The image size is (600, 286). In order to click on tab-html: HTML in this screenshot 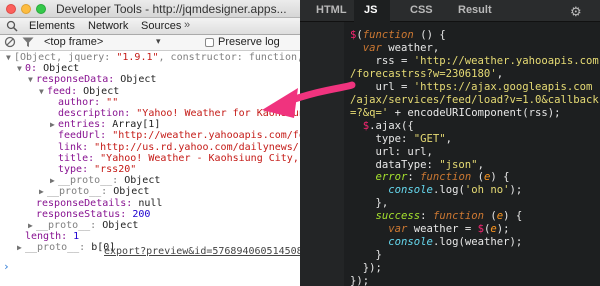, I will do `click(331, 10)`.